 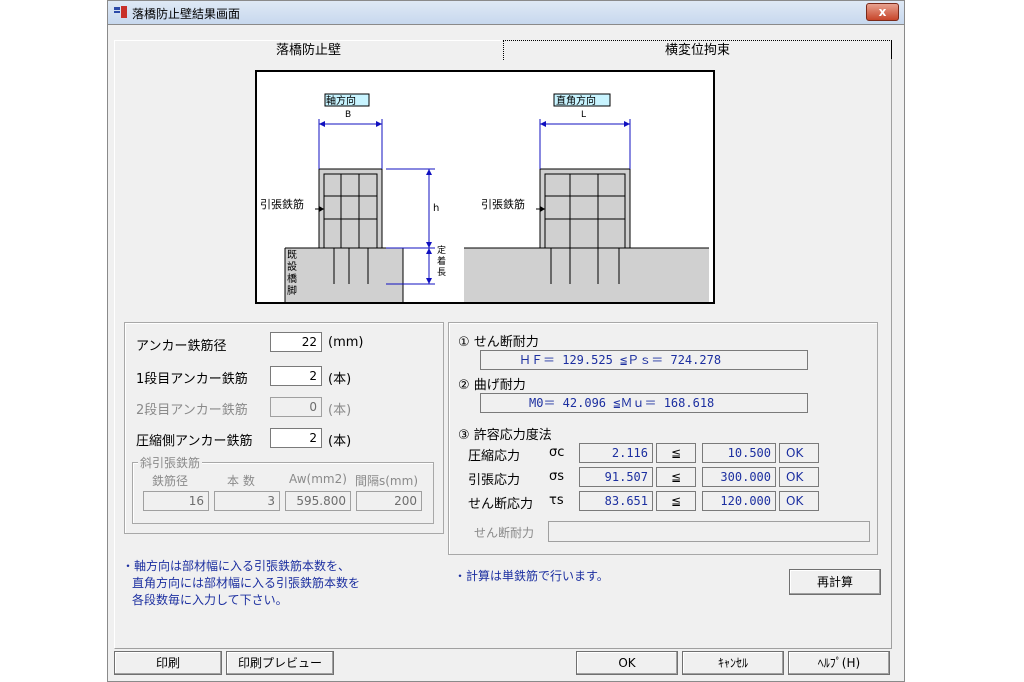 I want to click on diagram-tag-perpendicular: 直角方向, so click(x=576, y=101).